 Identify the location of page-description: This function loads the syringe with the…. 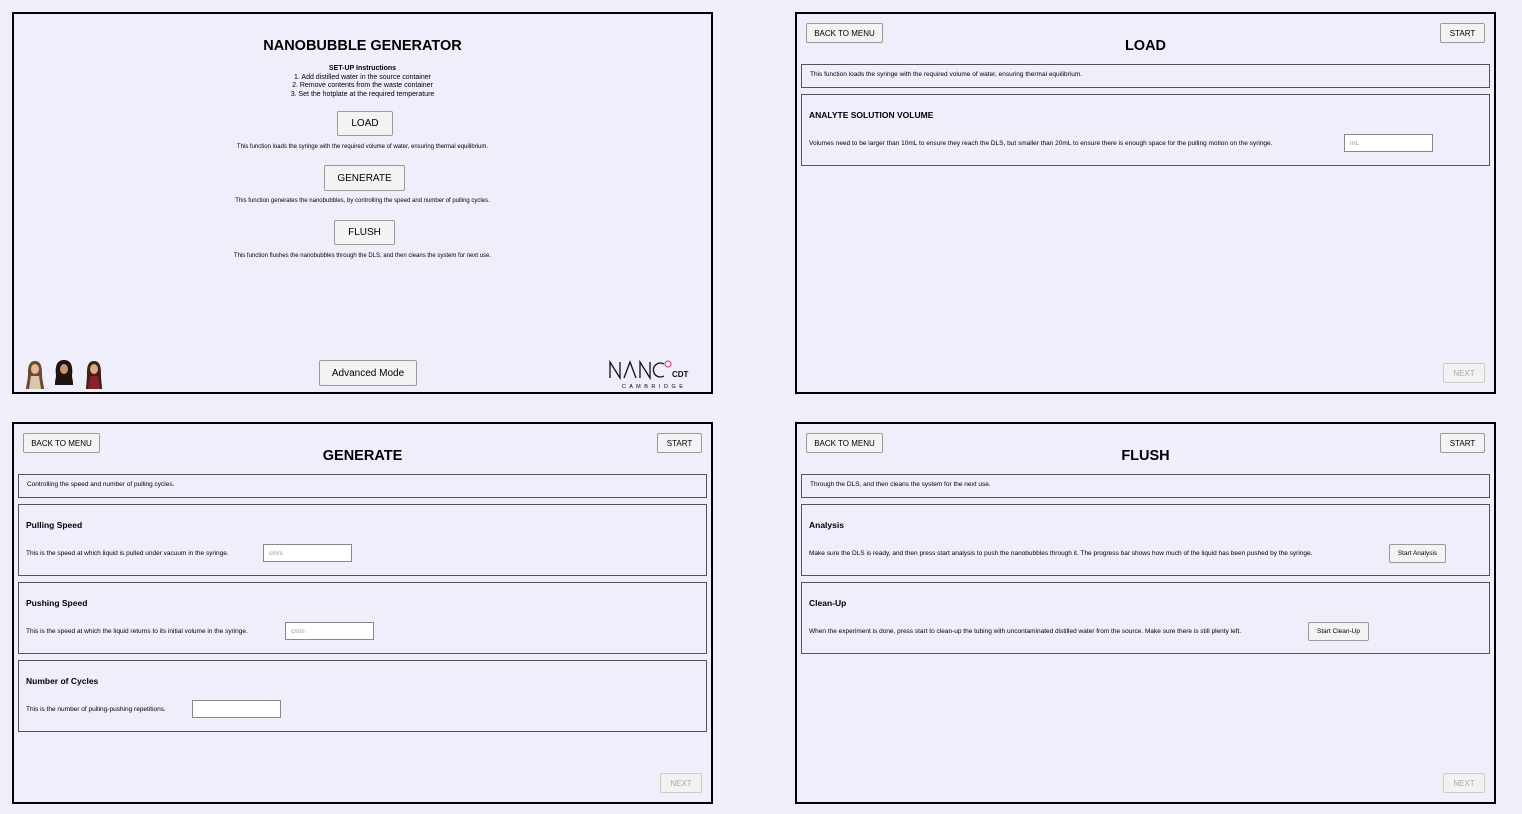
(946, 74).